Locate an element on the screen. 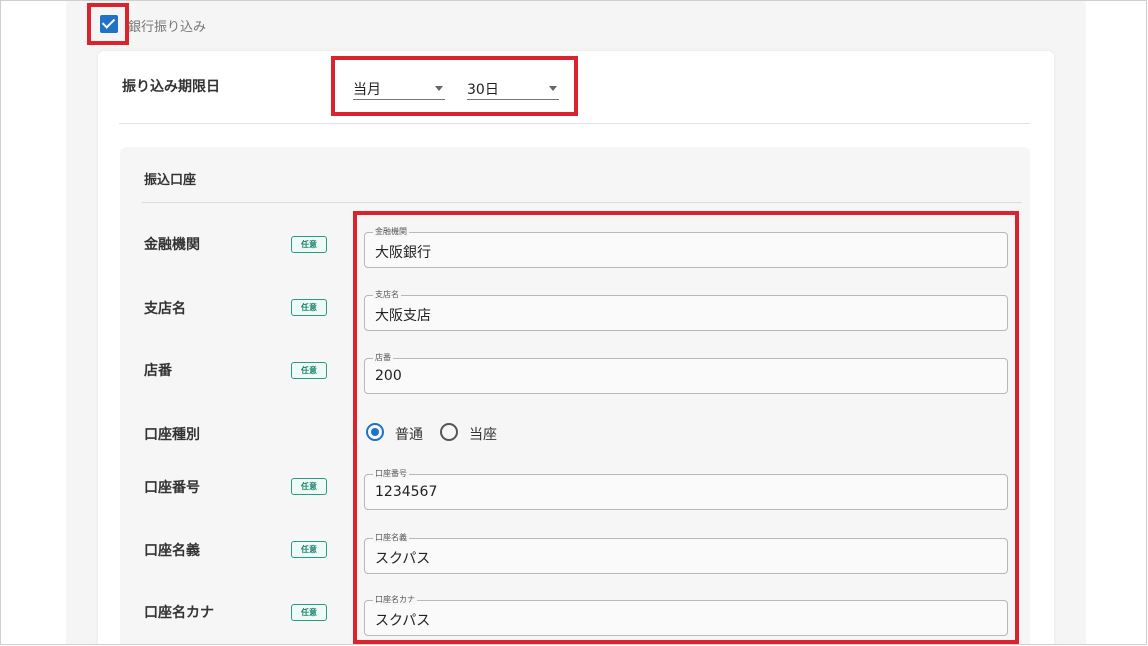 The image size is (1148, 646). deadline-label: 振り込み期限日 is located at coordinates (171, 87).